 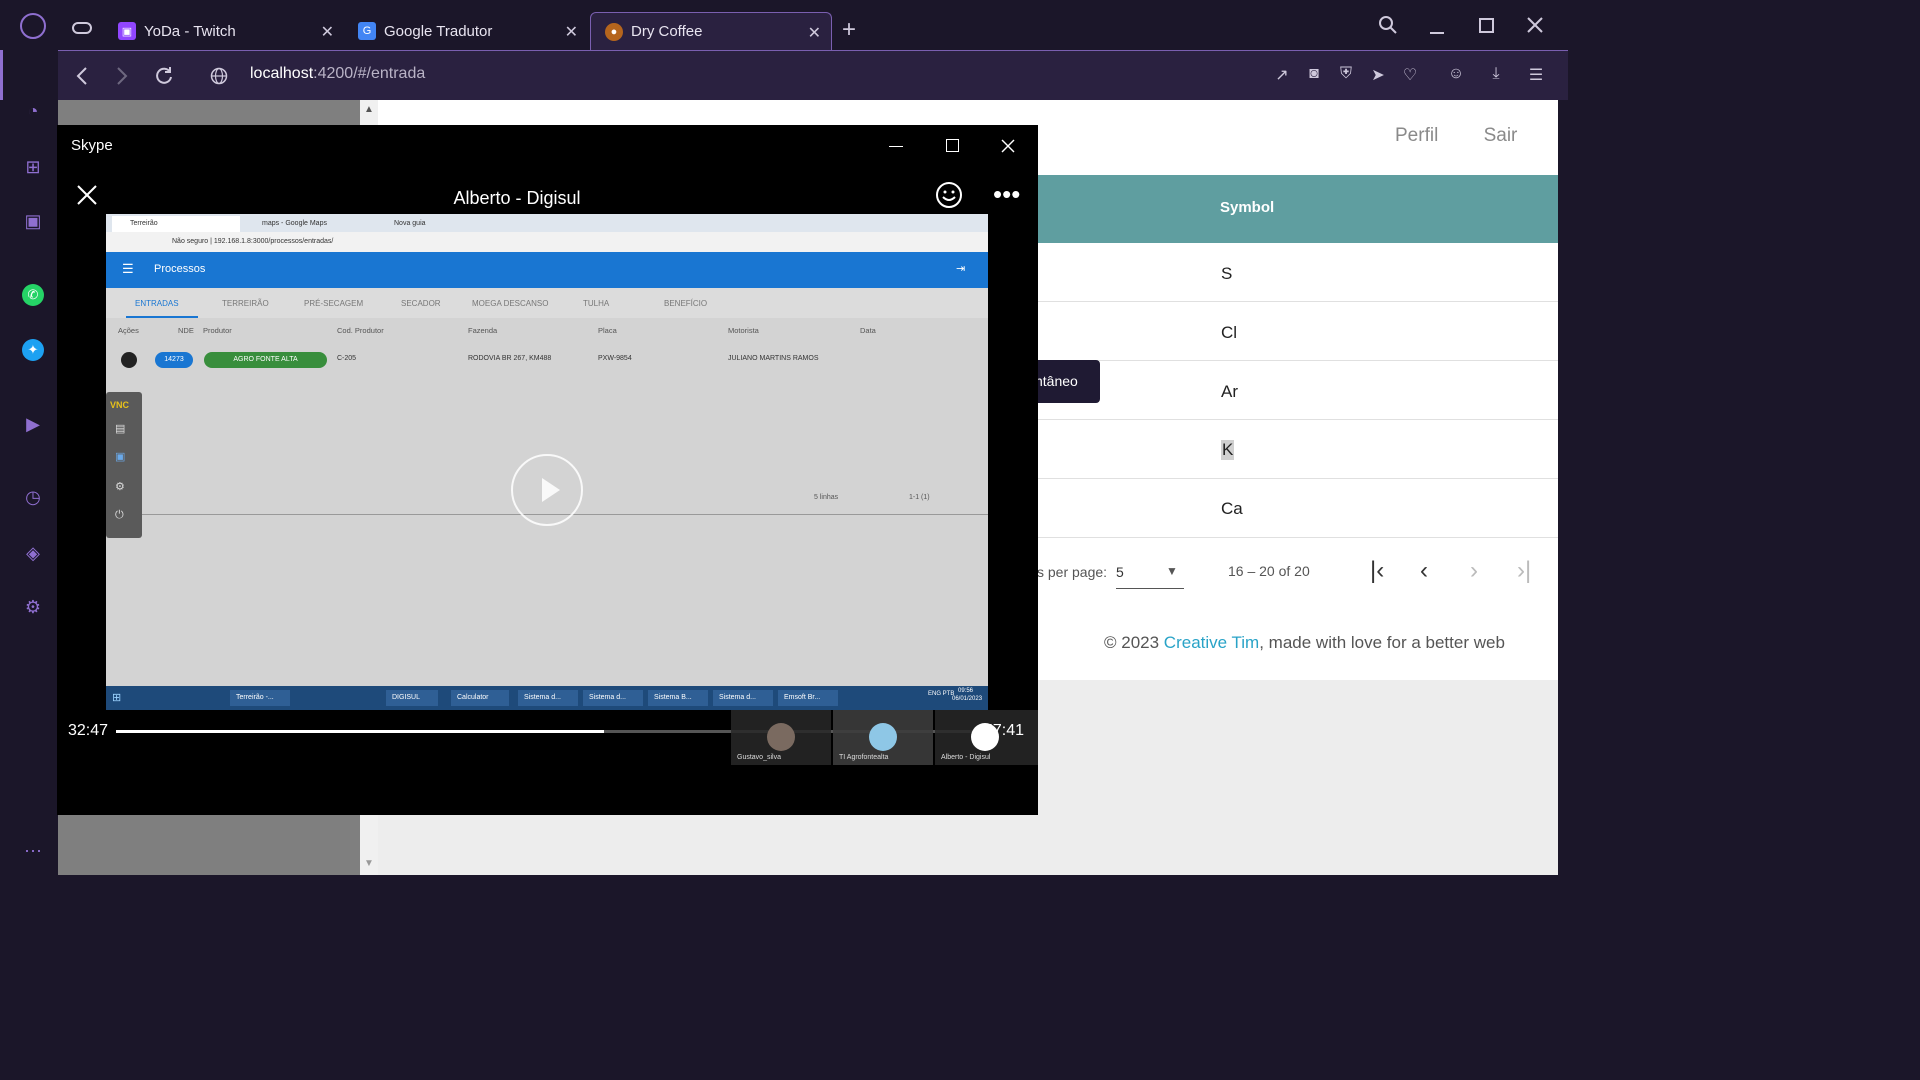 I want to click on tab-google-translate: G Google Tradutor ✕, so click(x=466, y=31).